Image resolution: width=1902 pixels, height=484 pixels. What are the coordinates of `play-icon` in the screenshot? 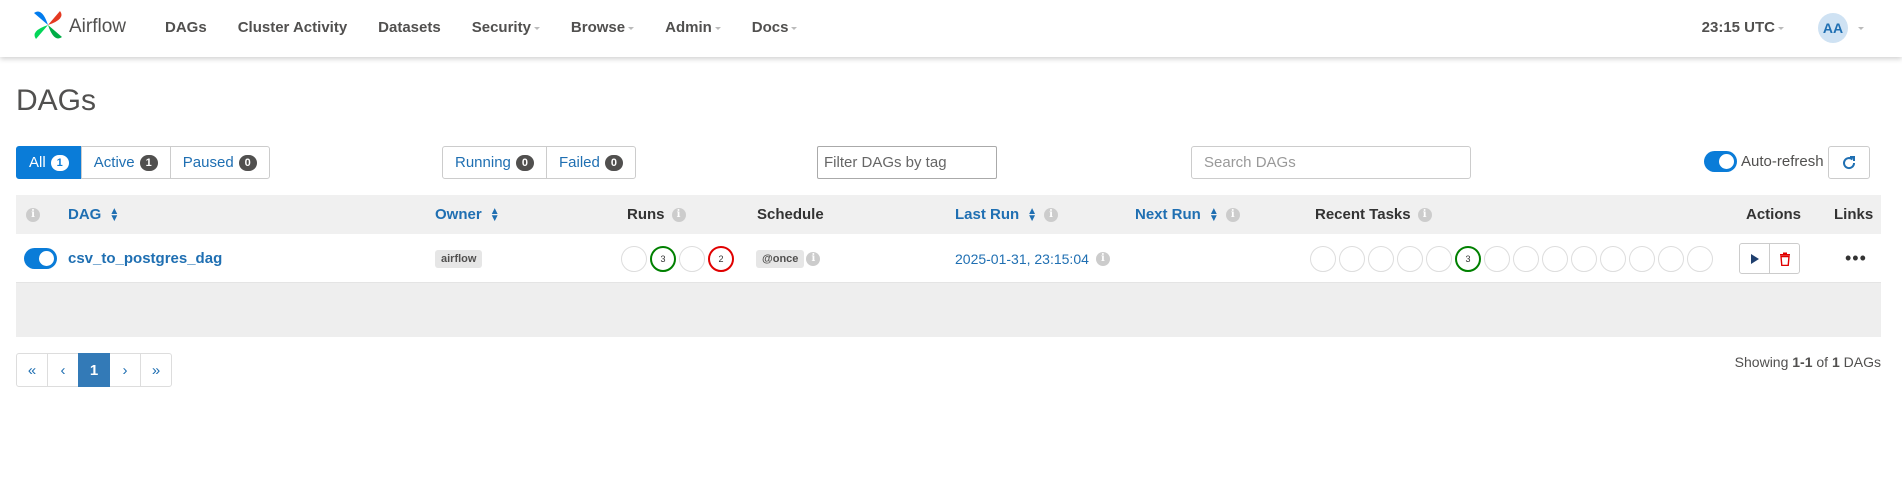 It's located at (1754, 258).